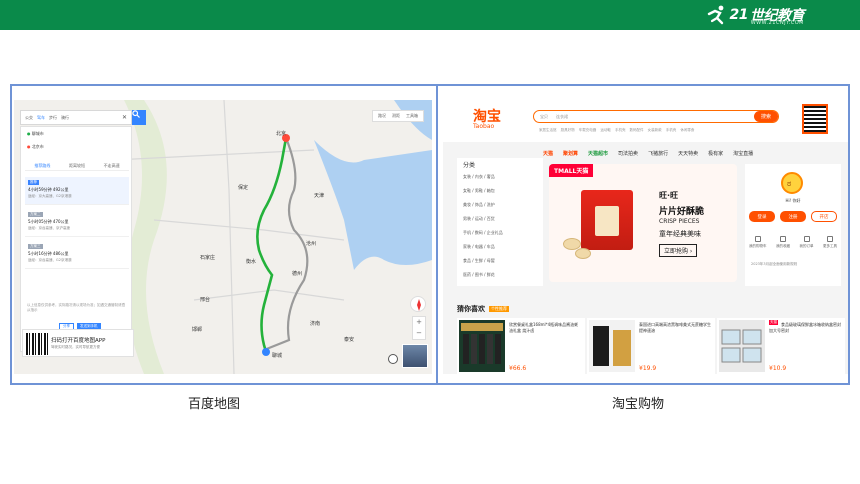 This screenshot has width=860, height=484. What do you see at coordinates (419, 333) in the screenshot?
I see `zoom-out-icon: −` at bounding box center [419, 333].